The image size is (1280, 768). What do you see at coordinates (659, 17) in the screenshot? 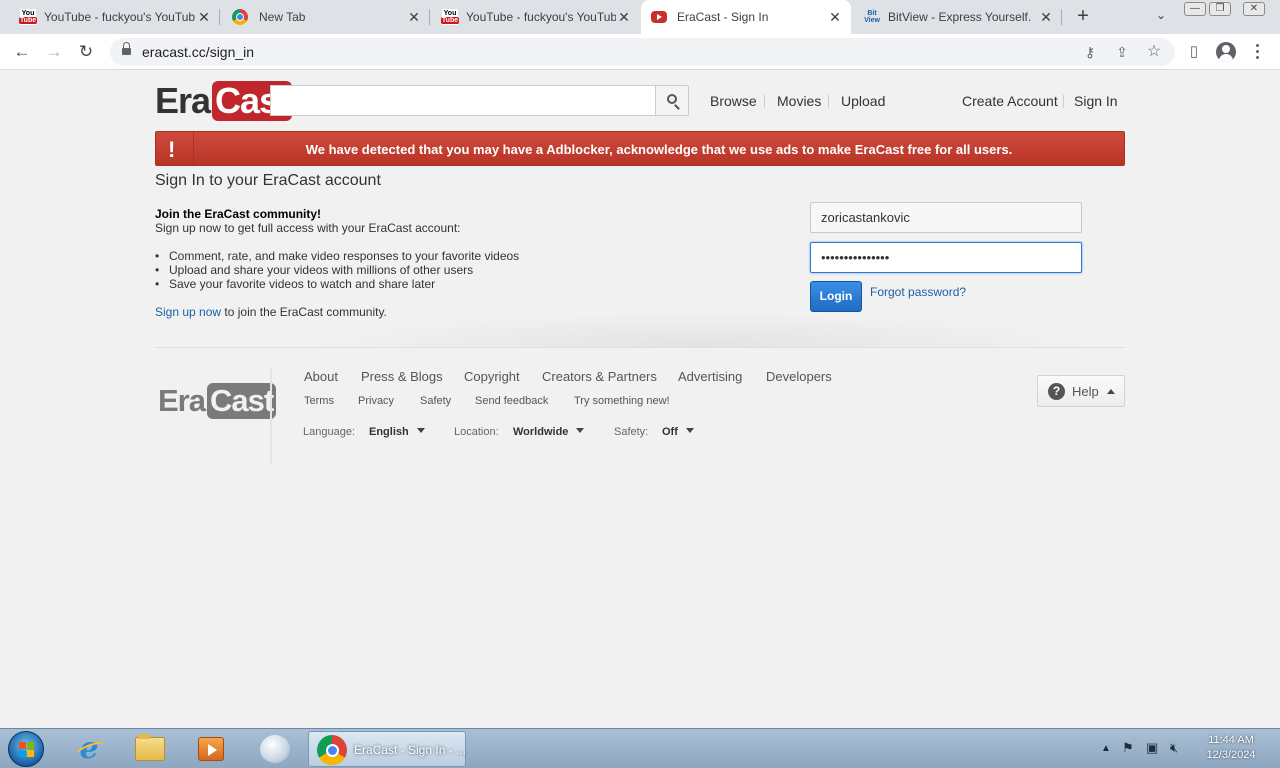
I see `youtube-favicon-icon` at bounding box center [659, 17].